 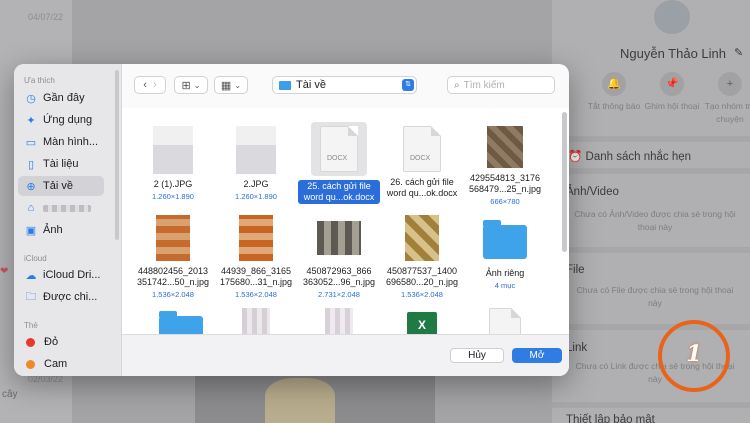 What do you see at coordinates (730, 84) in the screenshot?
I see `add-group-icon: +` at bounding box center [730, 84].